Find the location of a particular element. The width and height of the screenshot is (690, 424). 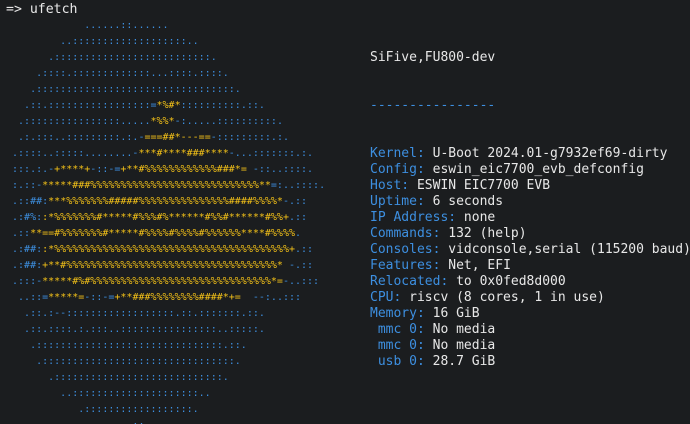

info-row: Kernel: U-Boot 2024.01-g7932ef69-dirty is located at coordinates (530, 154).